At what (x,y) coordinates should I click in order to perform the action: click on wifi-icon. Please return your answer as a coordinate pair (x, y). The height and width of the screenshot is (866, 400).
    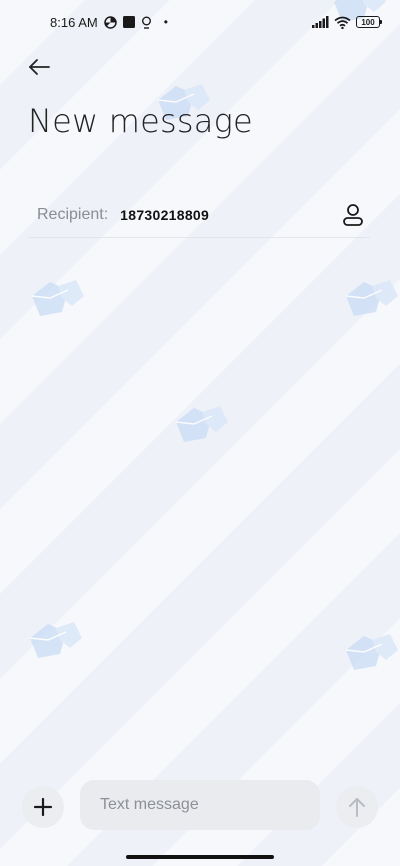
    Looking at the image, I should click on (342, 22).